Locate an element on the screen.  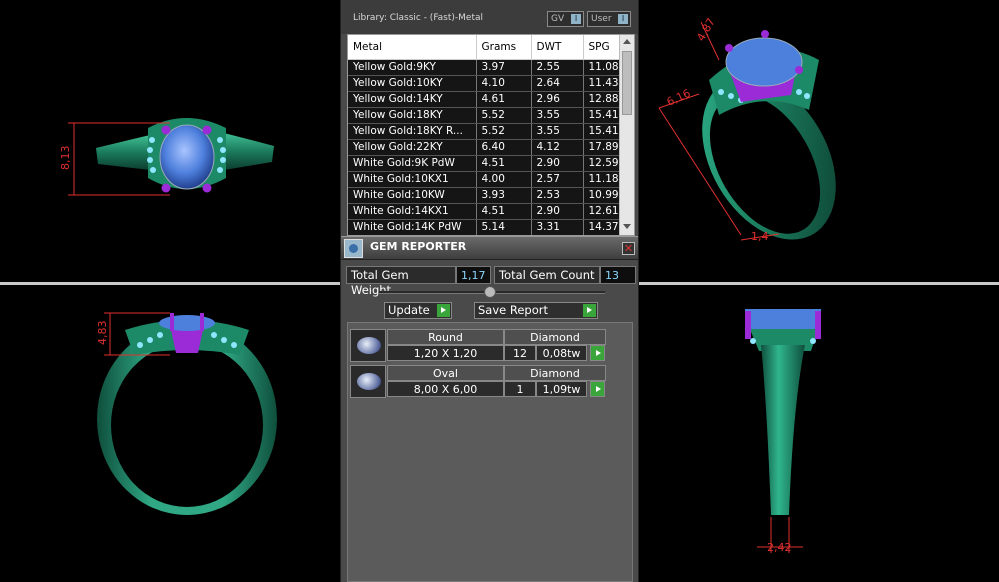
splitter-handle is located at coordinates (490, 292).